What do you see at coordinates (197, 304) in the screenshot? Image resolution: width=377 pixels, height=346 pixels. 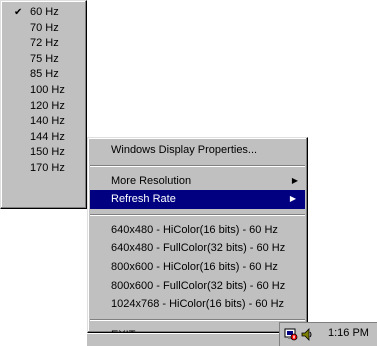 I see `mode-1024x768-16bit-item: 1024x768 - HiColor(16 bits) - 60 Hz` at bounding box center [197, 304].